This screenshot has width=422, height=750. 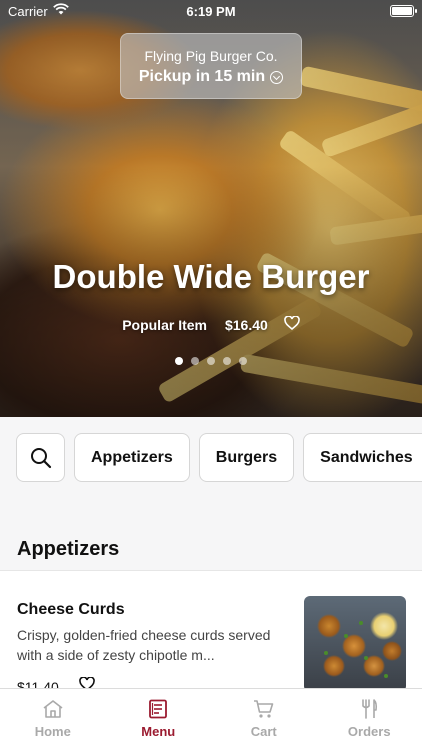 What do you see at coordinates (71, 609) in the screenshot?
I see `item-name: Cheese Curds` at bounding box center [71, 609].